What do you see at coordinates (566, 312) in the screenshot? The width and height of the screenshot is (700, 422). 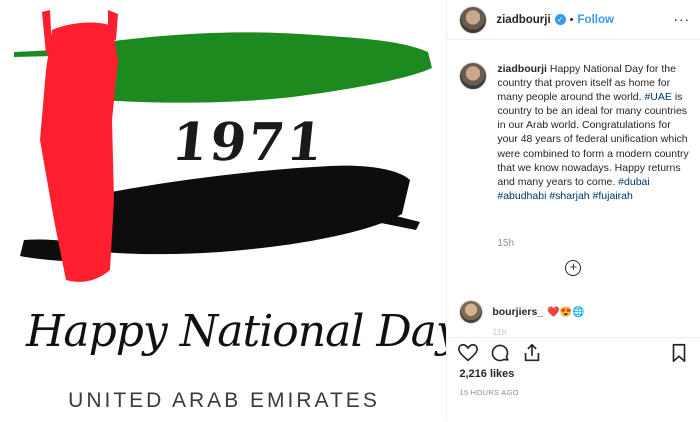 I see `comment-text: ❤️😍🌐` at bounding box center [566, 312].